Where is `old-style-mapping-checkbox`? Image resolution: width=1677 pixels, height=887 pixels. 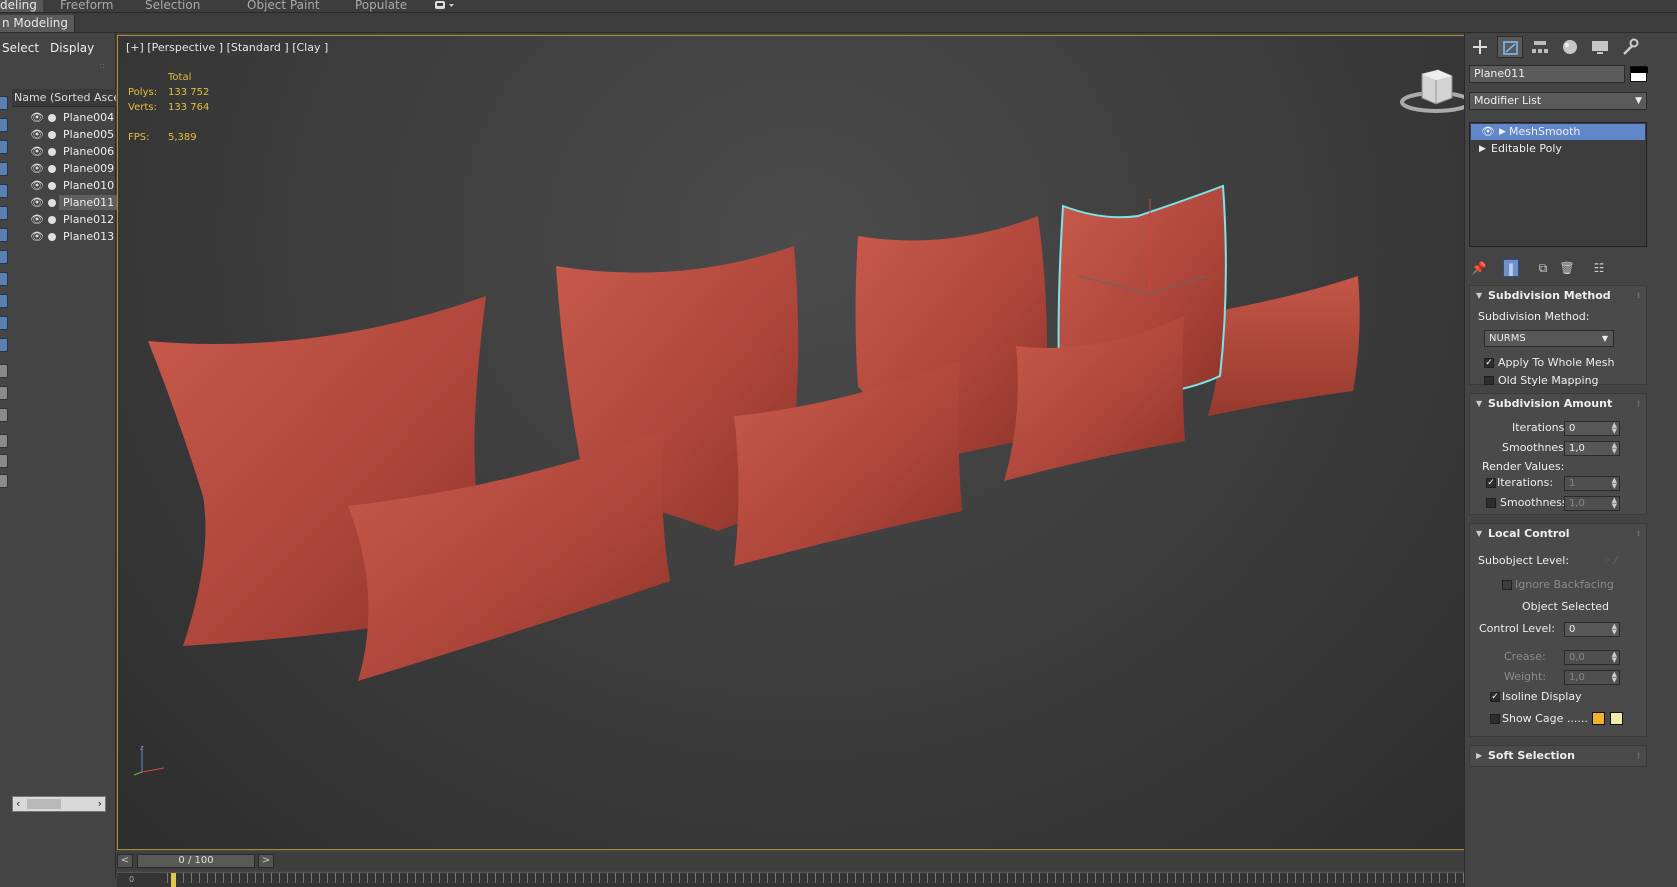
old-style-mapping-checkbox is located at coordinates (1489, 380).